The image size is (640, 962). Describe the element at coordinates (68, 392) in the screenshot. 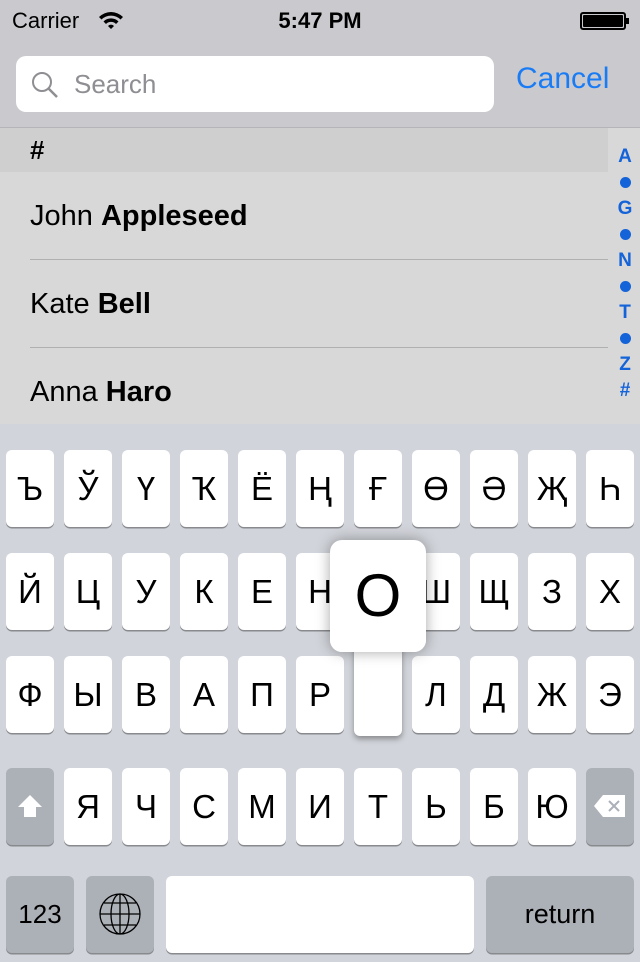

I see `contact-first-name: Anna` at that location.